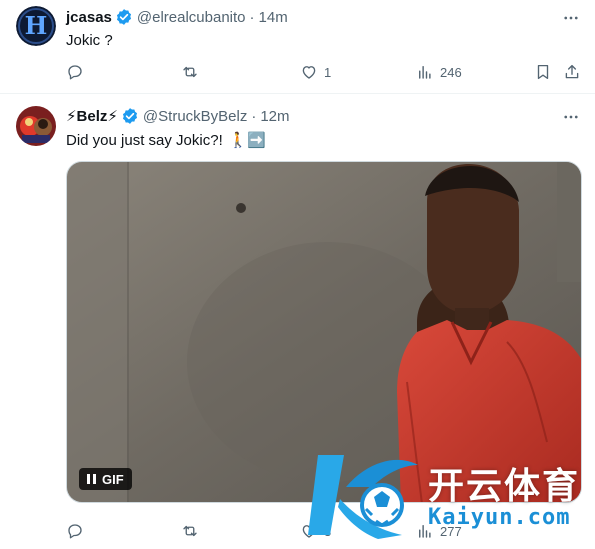 The height and width of the screenshot is (549, 595). I want to click on views-icon, so click(425, 72).